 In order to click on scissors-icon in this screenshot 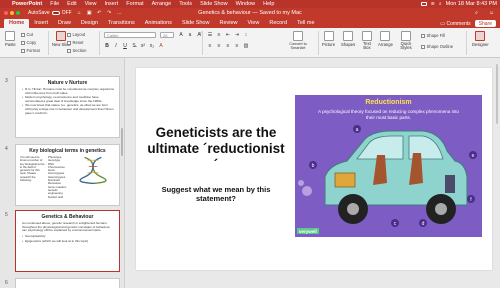, I will do `click(23, 34)`.